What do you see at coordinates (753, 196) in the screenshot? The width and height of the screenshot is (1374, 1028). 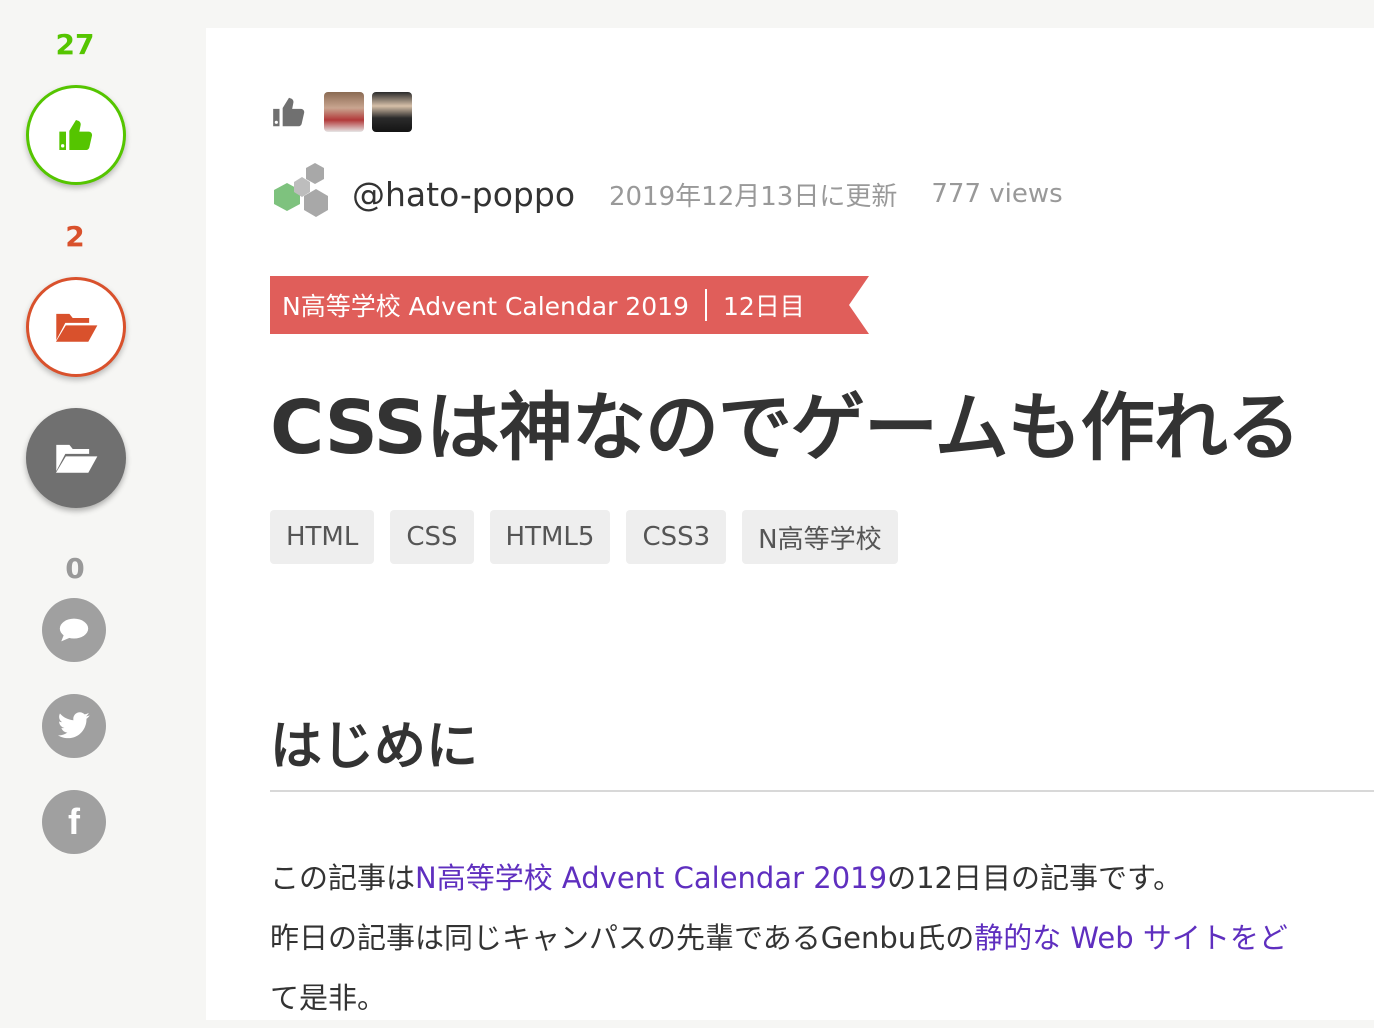 I see `updated-date: 2019年12月13日に更新` at bounding box center [753, 196].